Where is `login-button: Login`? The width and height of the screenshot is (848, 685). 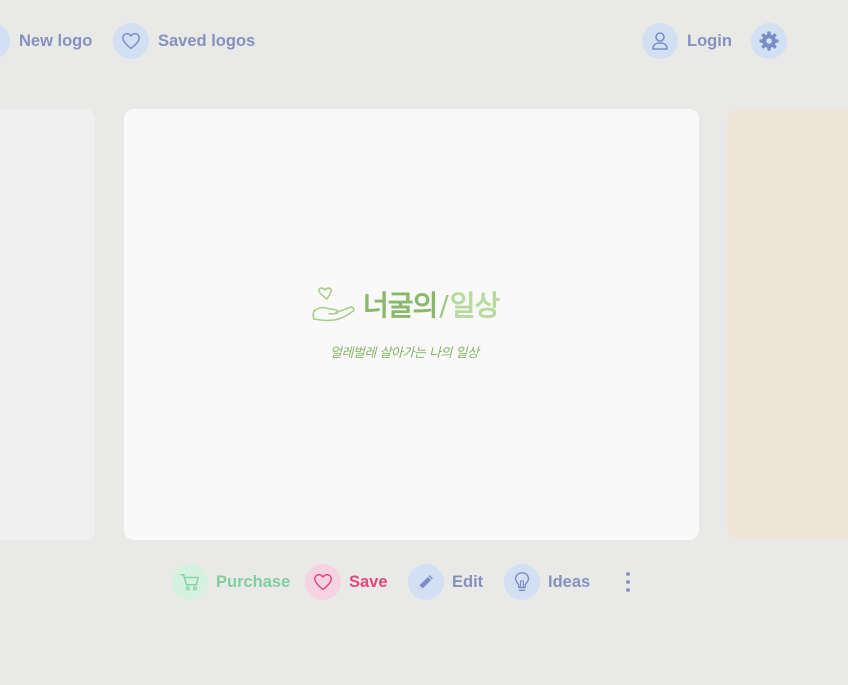 login-button: Login is located at coordinates (687, 41).